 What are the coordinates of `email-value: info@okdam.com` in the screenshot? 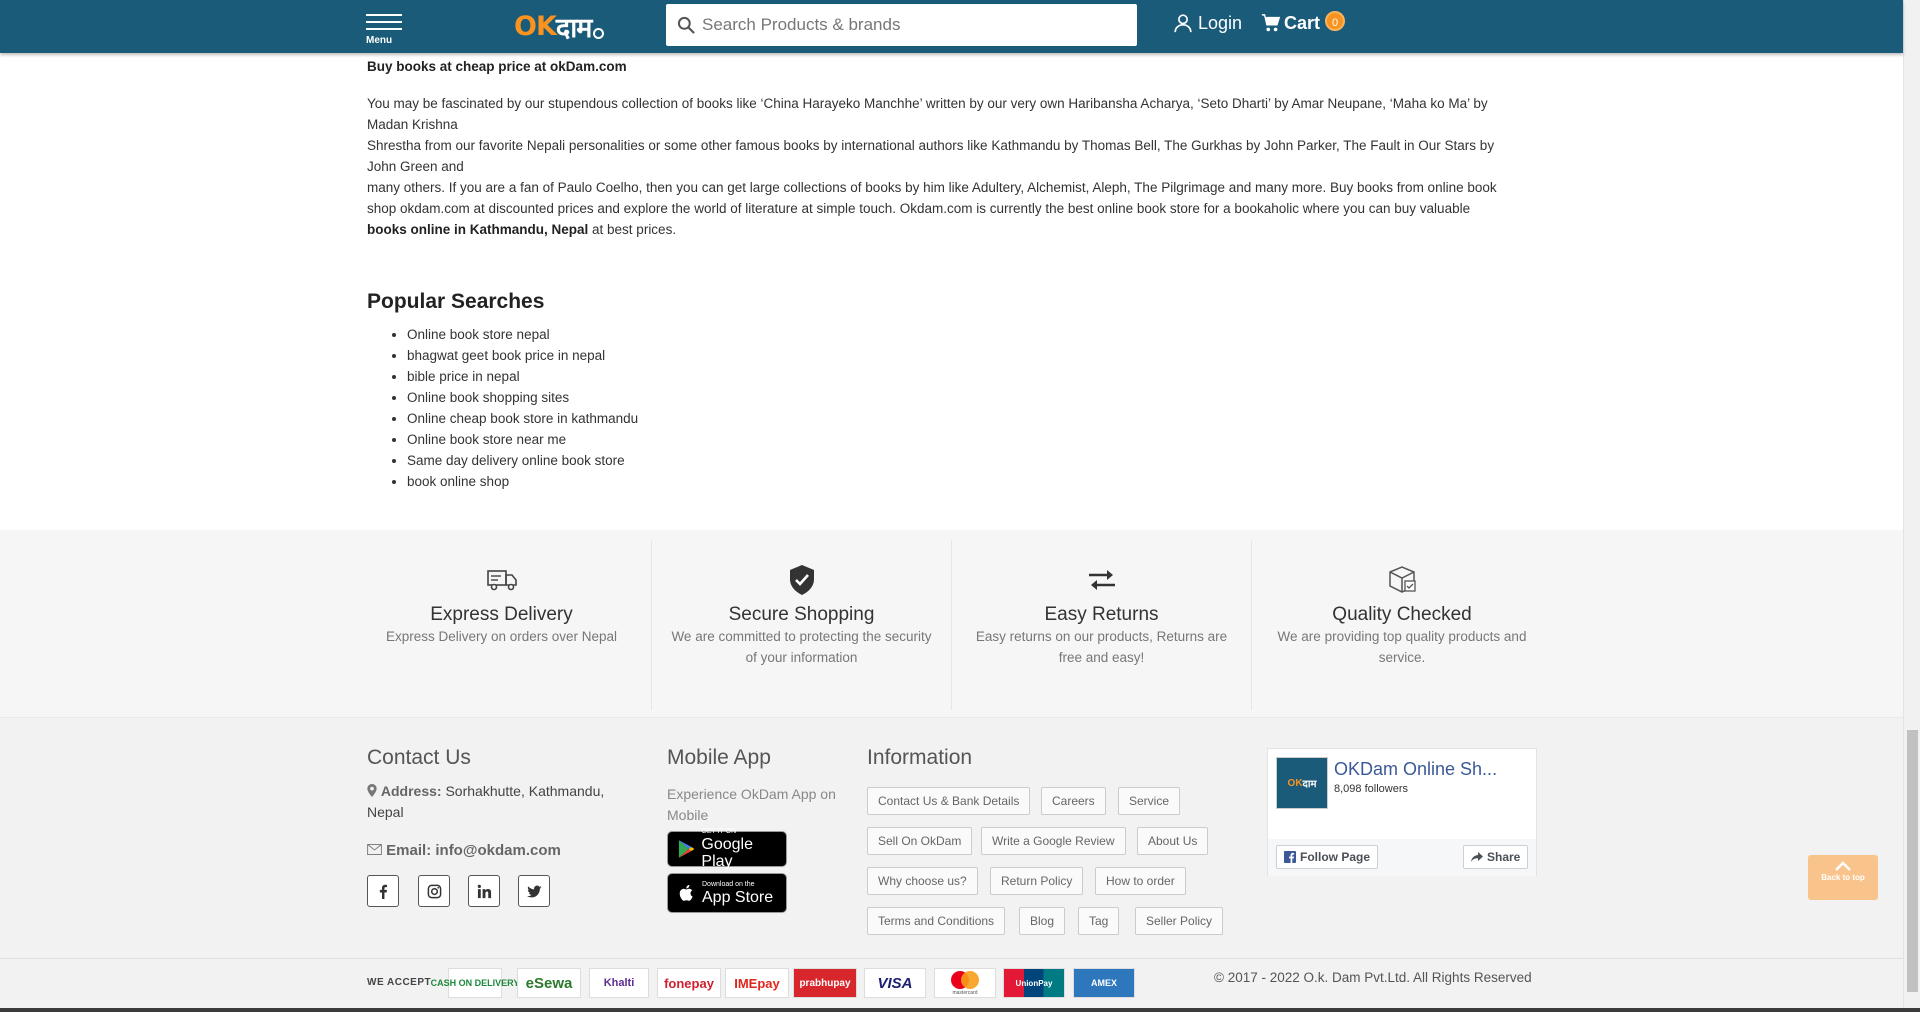 It's located at (497, 850).